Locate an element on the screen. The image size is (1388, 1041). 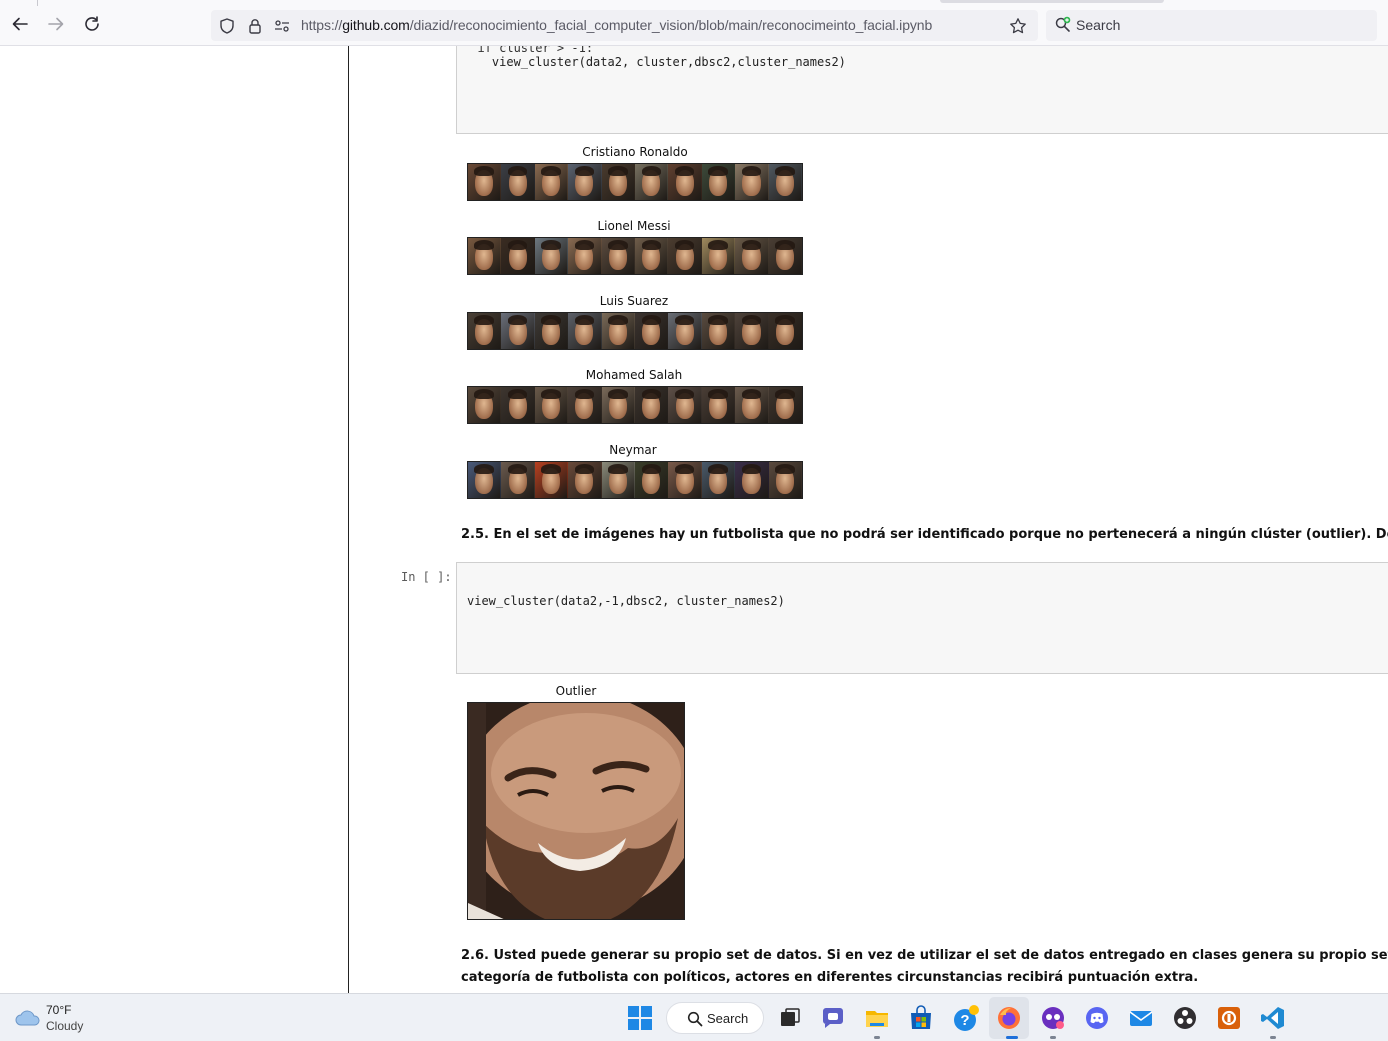
obs-icon is located at coordinates (1185, 1018).